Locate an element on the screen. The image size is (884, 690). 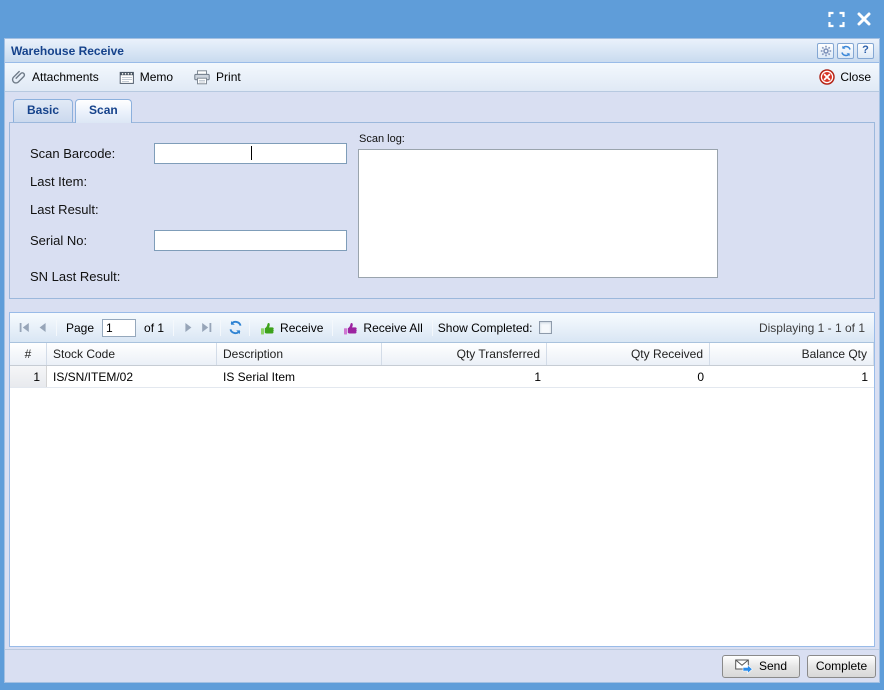
column-header-num: # is located at coordinates (28, 354).